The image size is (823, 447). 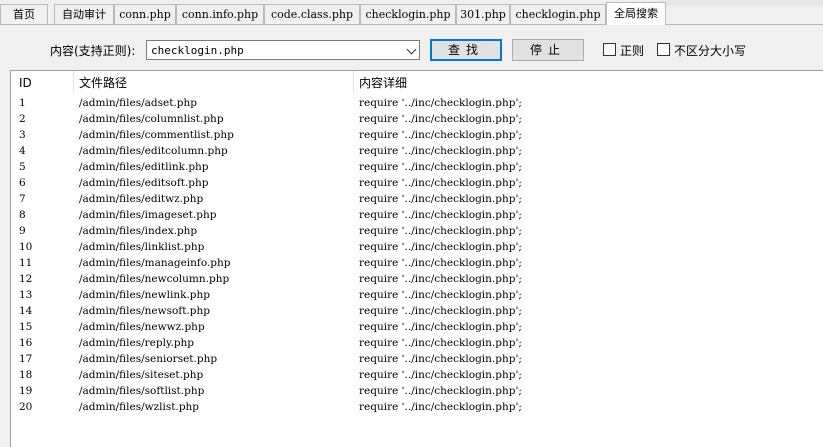 What do you see at coordinates (26, 343) in the screenshot?
I see `cell-id: 16` at bounding box center [26, 343].